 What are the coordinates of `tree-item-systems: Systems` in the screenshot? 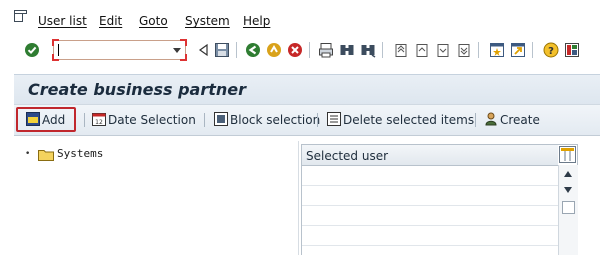 It's located at (80, 153).